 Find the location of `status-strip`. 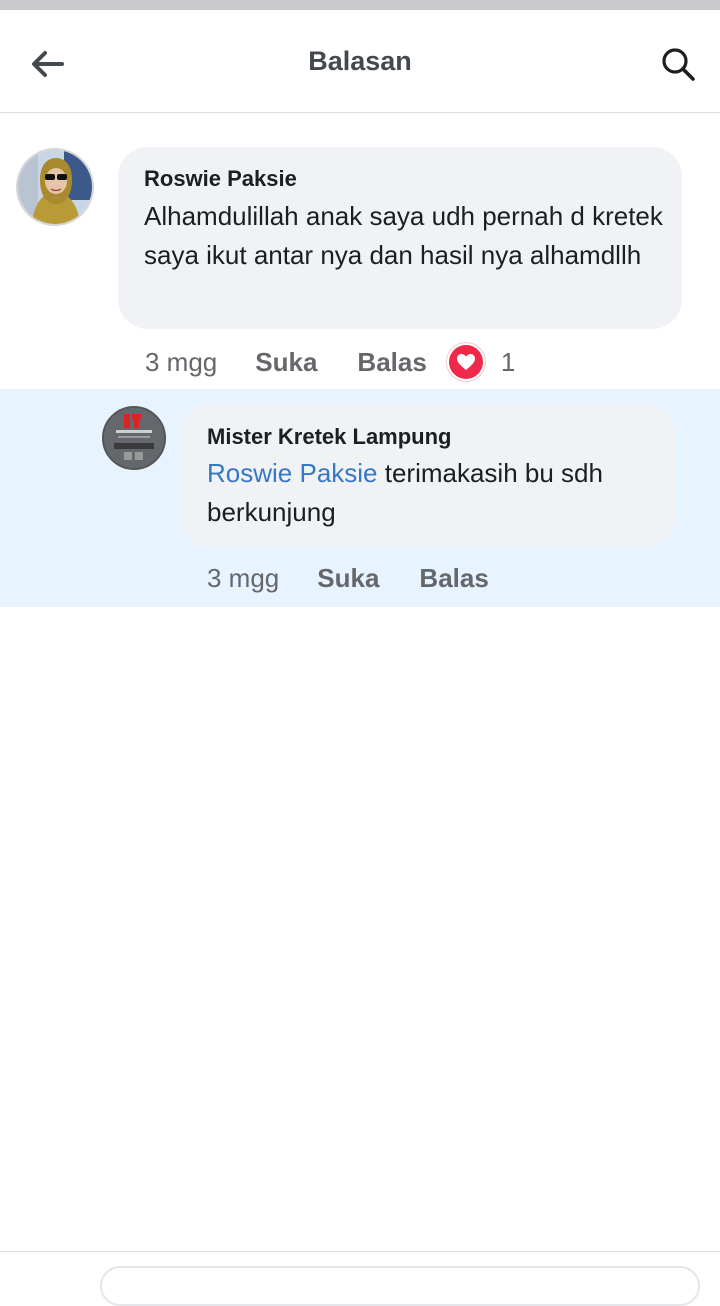

status-strip is located at coordinates (360, 5).